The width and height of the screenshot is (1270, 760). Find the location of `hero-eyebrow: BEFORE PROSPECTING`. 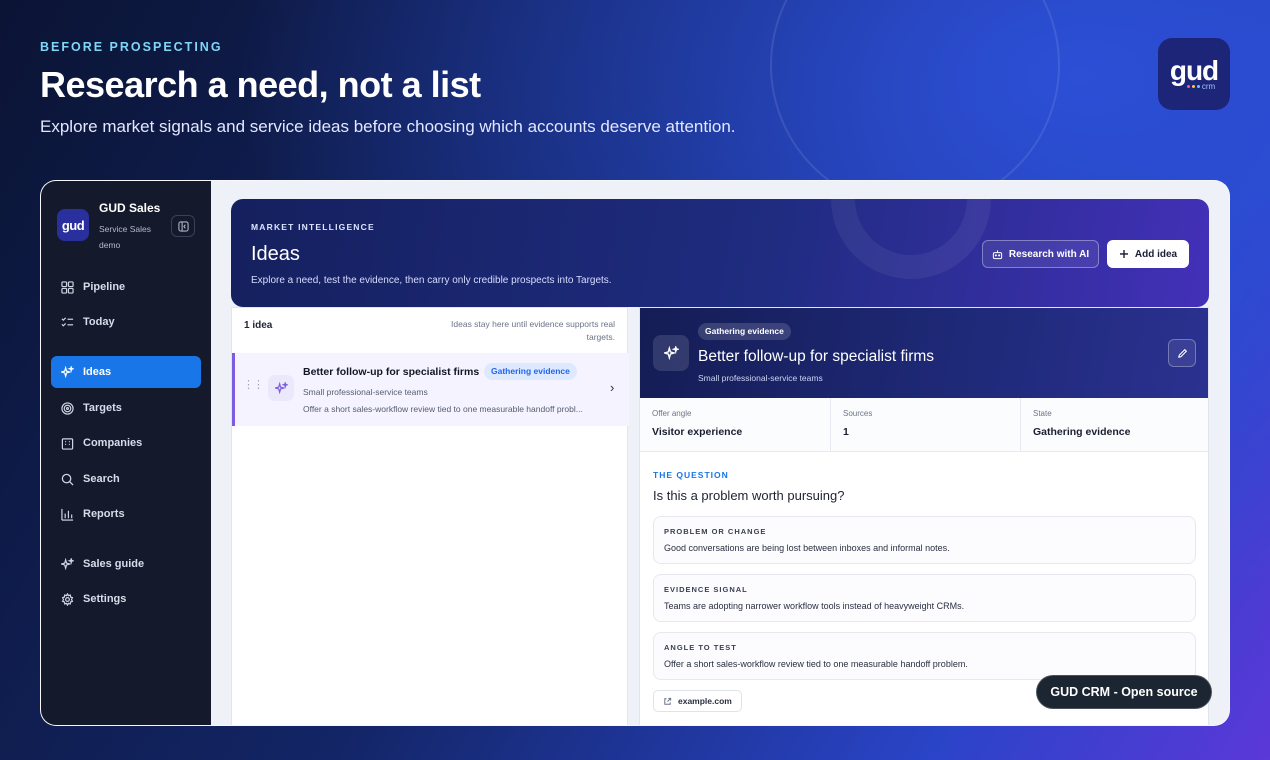

hero-eyebrow: BEFORE PROSPECTING is located at coordinates (131, 47).